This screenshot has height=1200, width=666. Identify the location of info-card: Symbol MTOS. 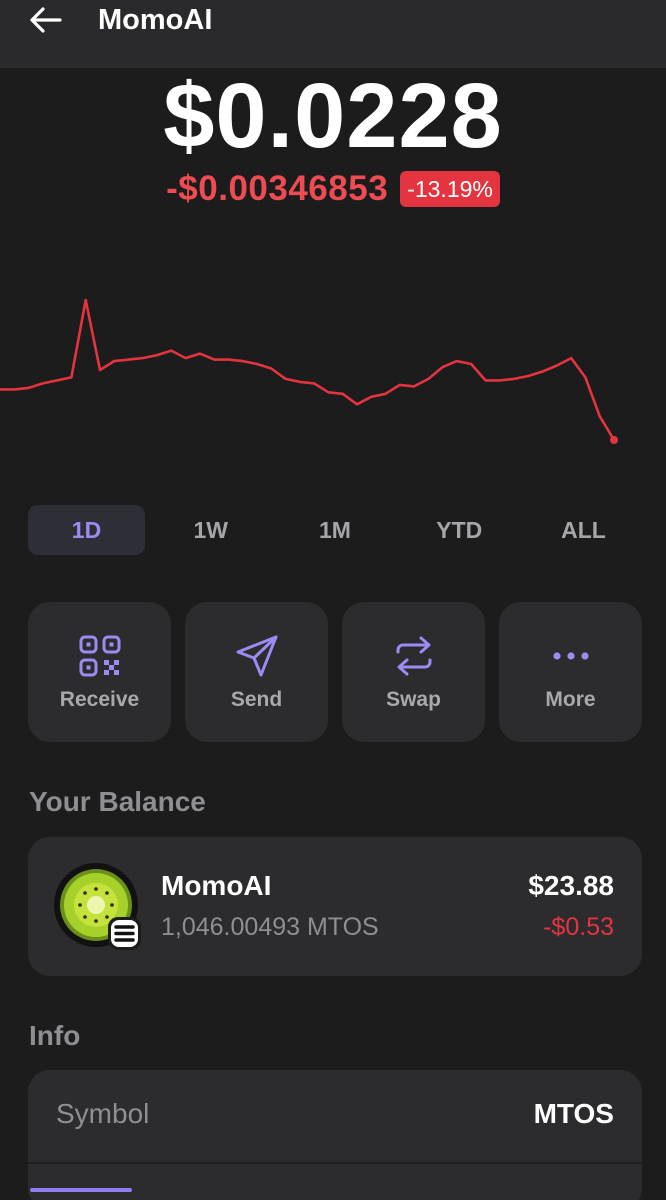
(335, 1135).